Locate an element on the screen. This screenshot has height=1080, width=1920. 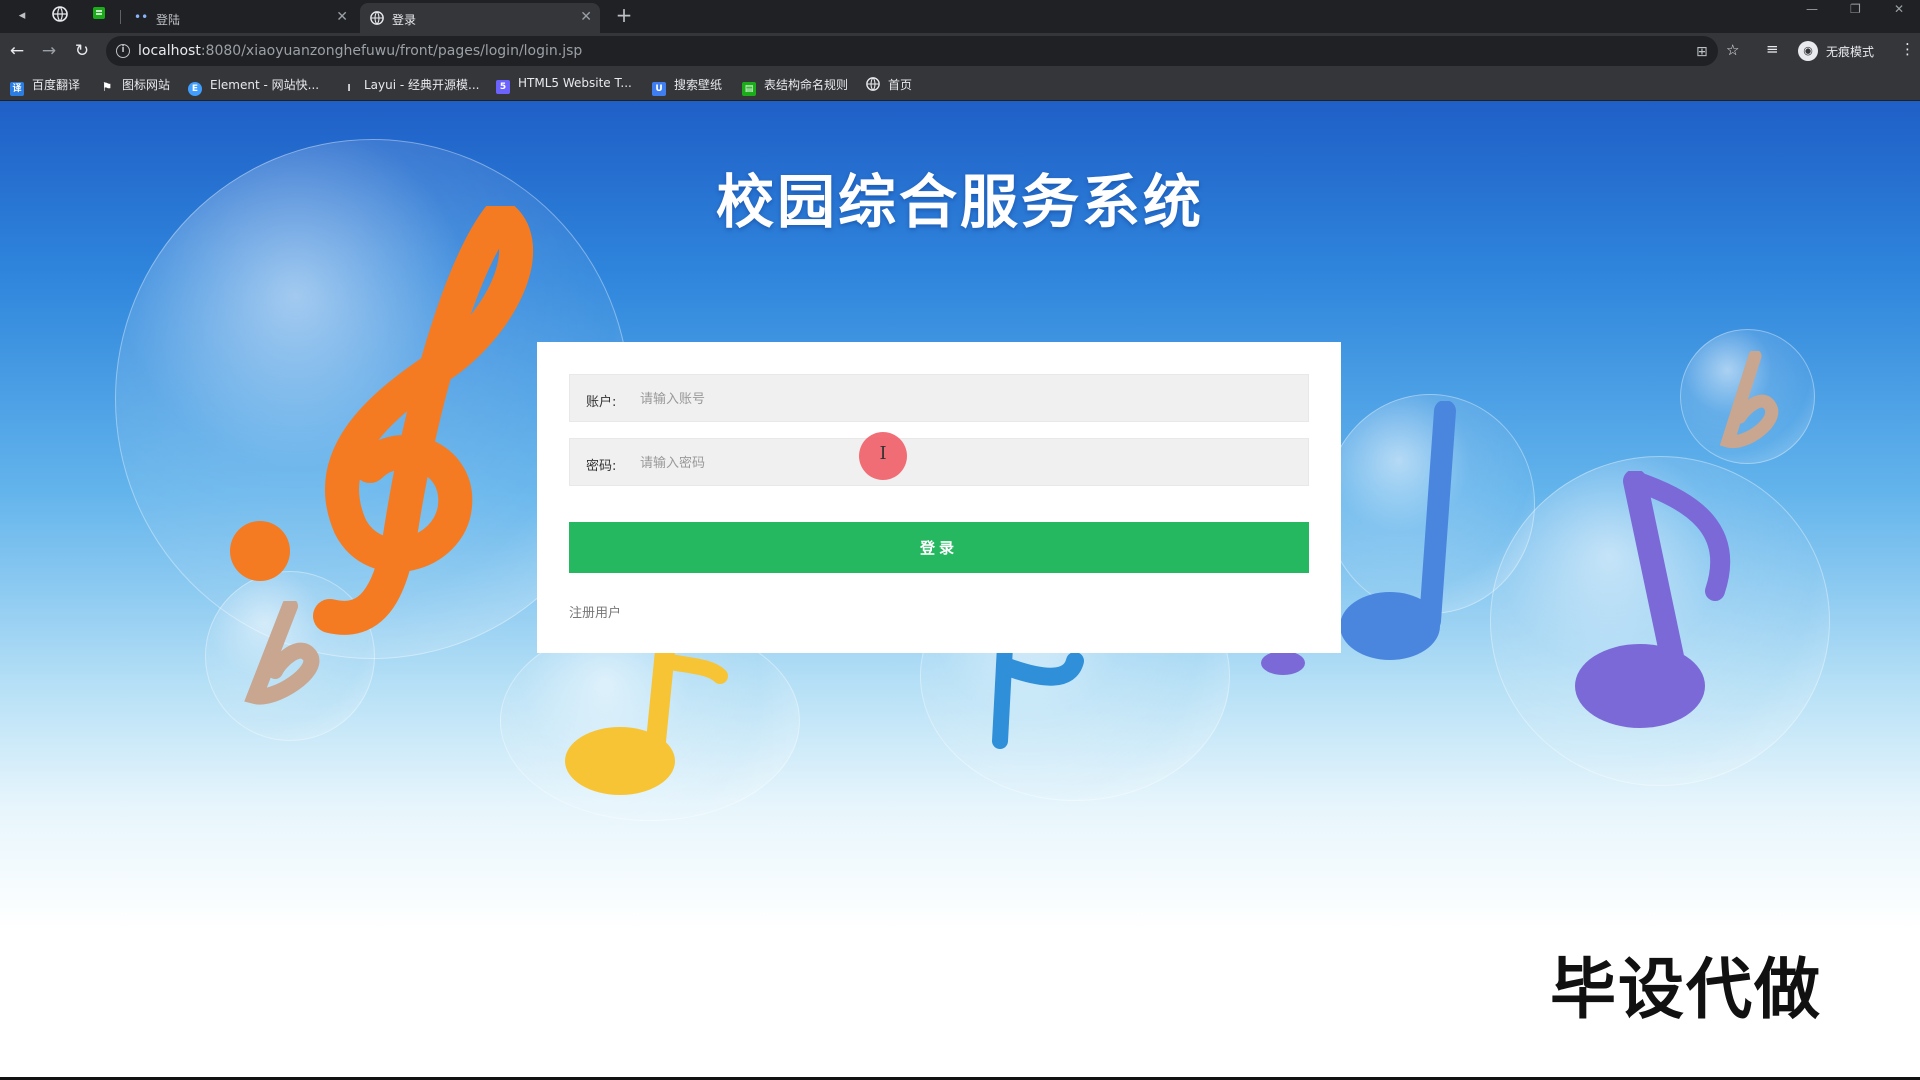
translate-icon: 译 is located at coordinates (17, 89).